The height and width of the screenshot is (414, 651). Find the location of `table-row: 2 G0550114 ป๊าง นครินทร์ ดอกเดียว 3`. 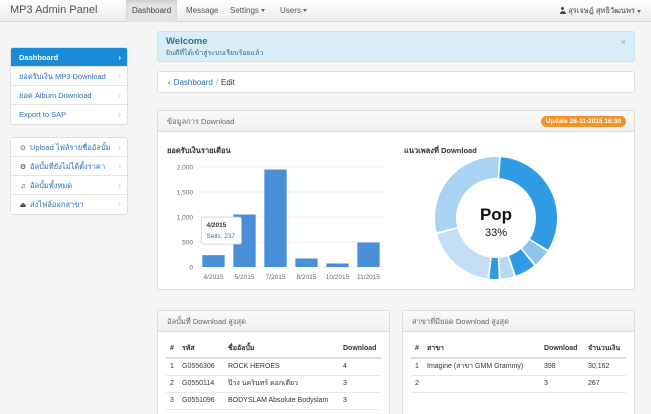

table-row: 2 G0550114 ป๊าง นครินทร์ ดอกเดียว 3 is located at coordinates (273, 384).